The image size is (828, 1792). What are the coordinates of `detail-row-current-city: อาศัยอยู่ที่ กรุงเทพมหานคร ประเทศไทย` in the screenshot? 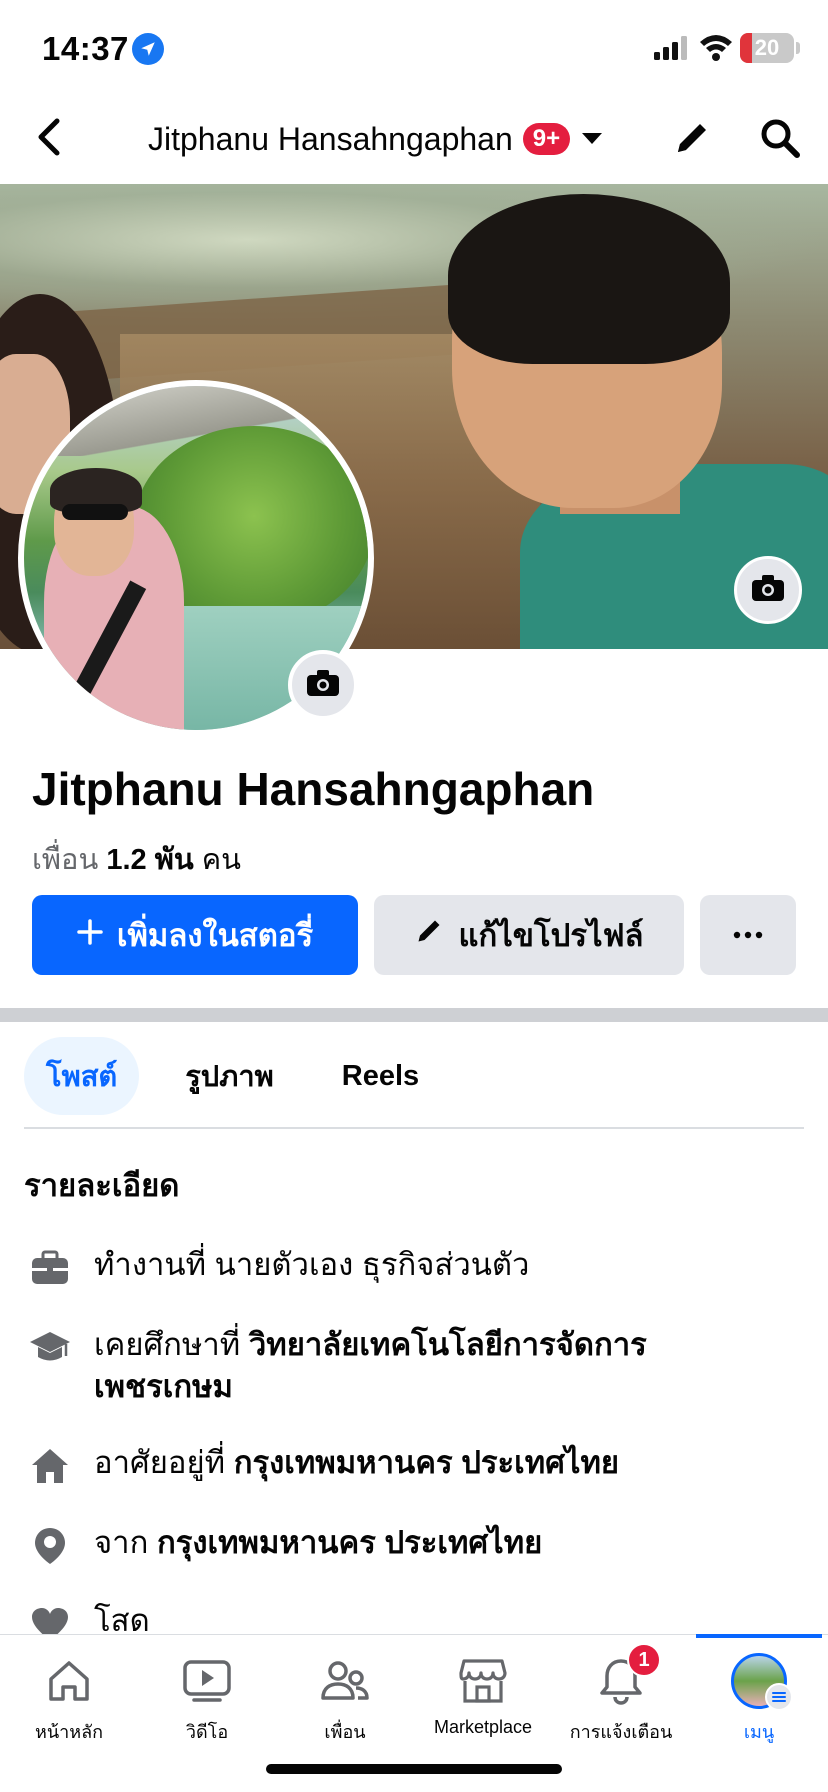 It's located at (408, 1465).